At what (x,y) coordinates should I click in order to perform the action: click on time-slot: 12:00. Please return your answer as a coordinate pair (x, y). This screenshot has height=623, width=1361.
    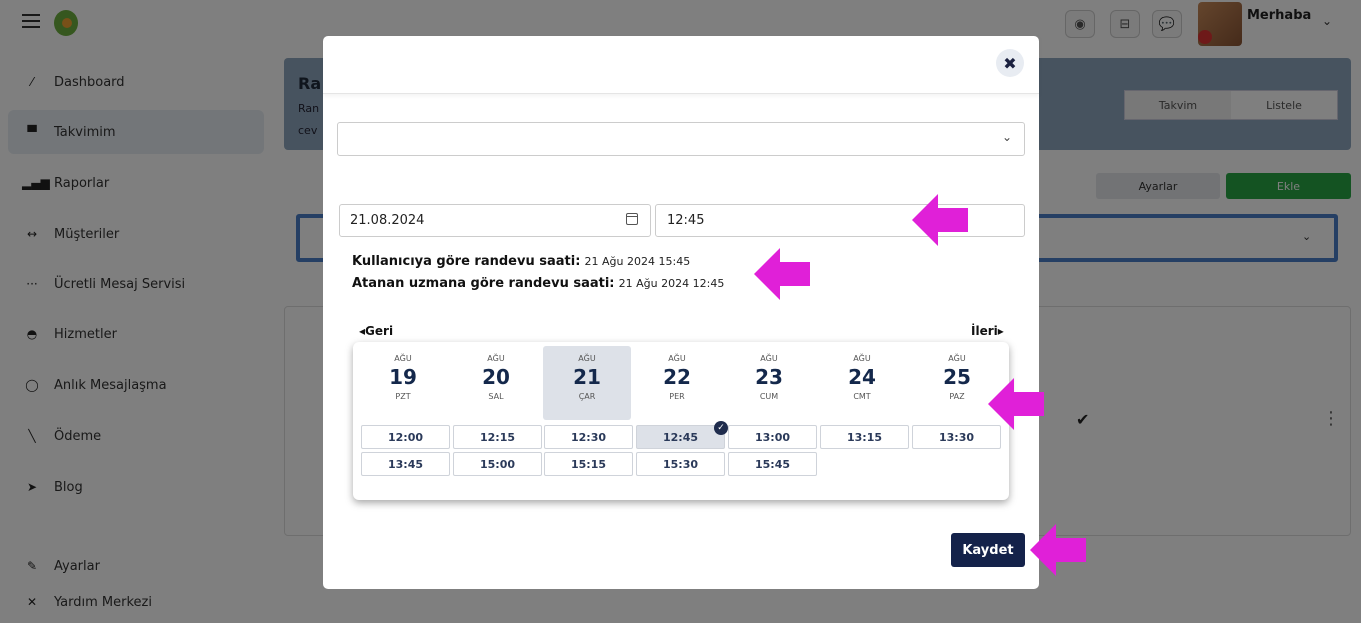
    Looking at the image, I should click on (405, 437).